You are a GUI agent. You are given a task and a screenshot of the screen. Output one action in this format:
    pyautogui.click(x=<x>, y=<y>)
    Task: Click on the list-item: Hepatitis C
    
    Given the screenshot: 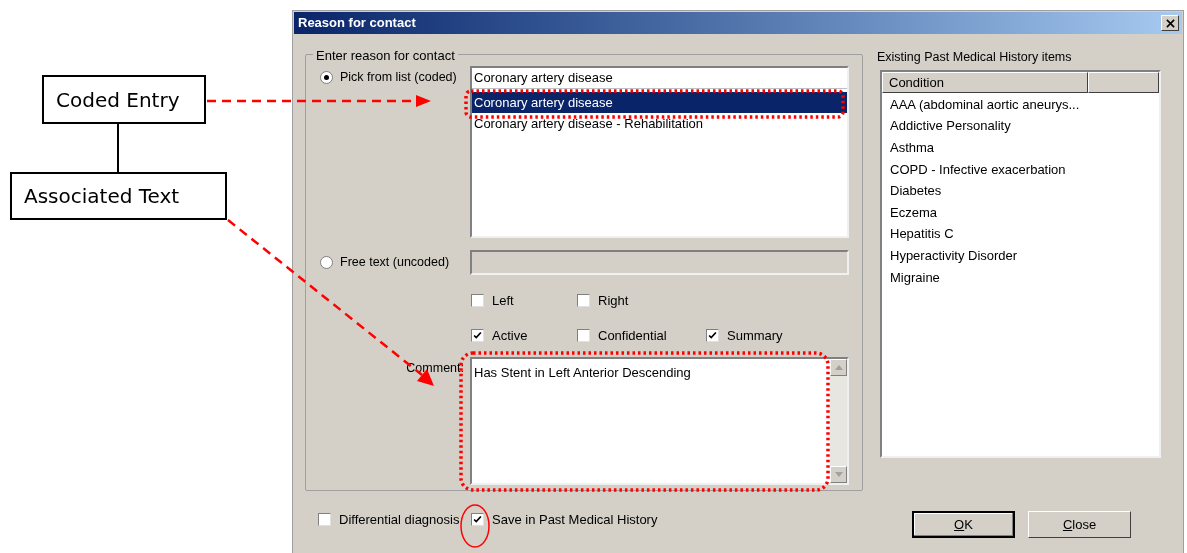 What is the action you would take?
    pyautogui.click(x=1020, y=234)
    